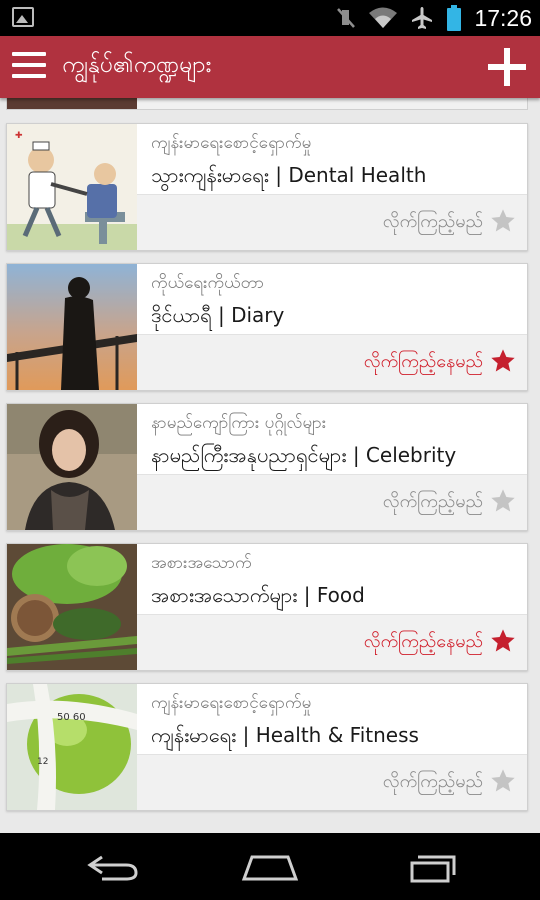  I want to click on mute-icon, so click(346, 18).